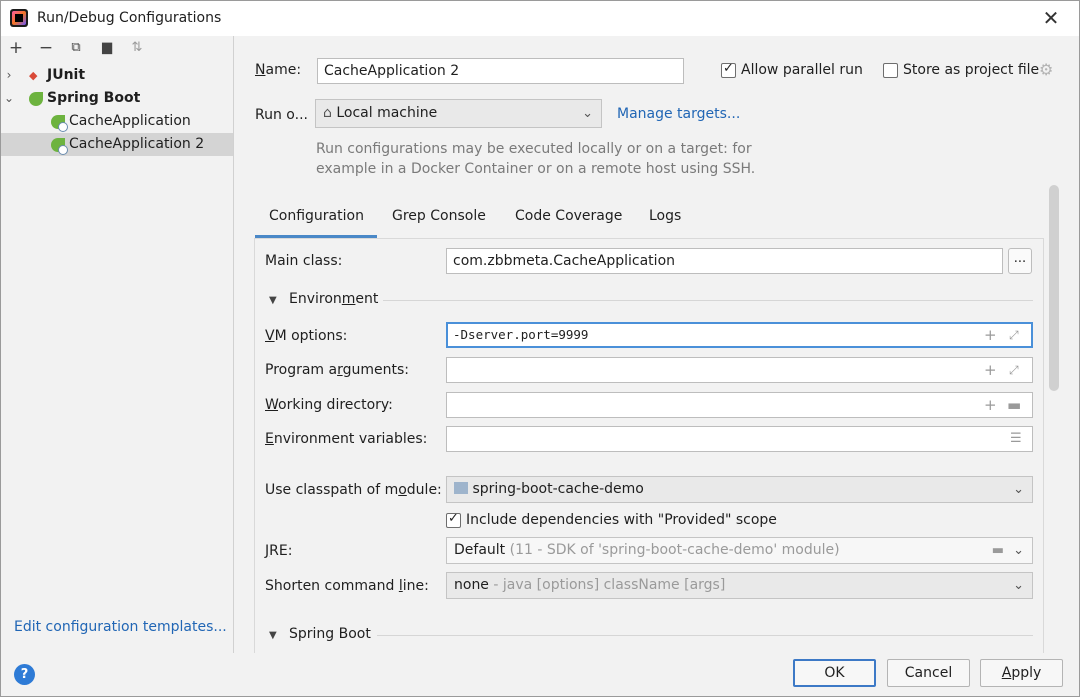 This screenshot has width=1080, height=697. Describe the element at coordinates (94, 98) in the screenshot. I see `tree-item-label: Spring Boot` at that location.